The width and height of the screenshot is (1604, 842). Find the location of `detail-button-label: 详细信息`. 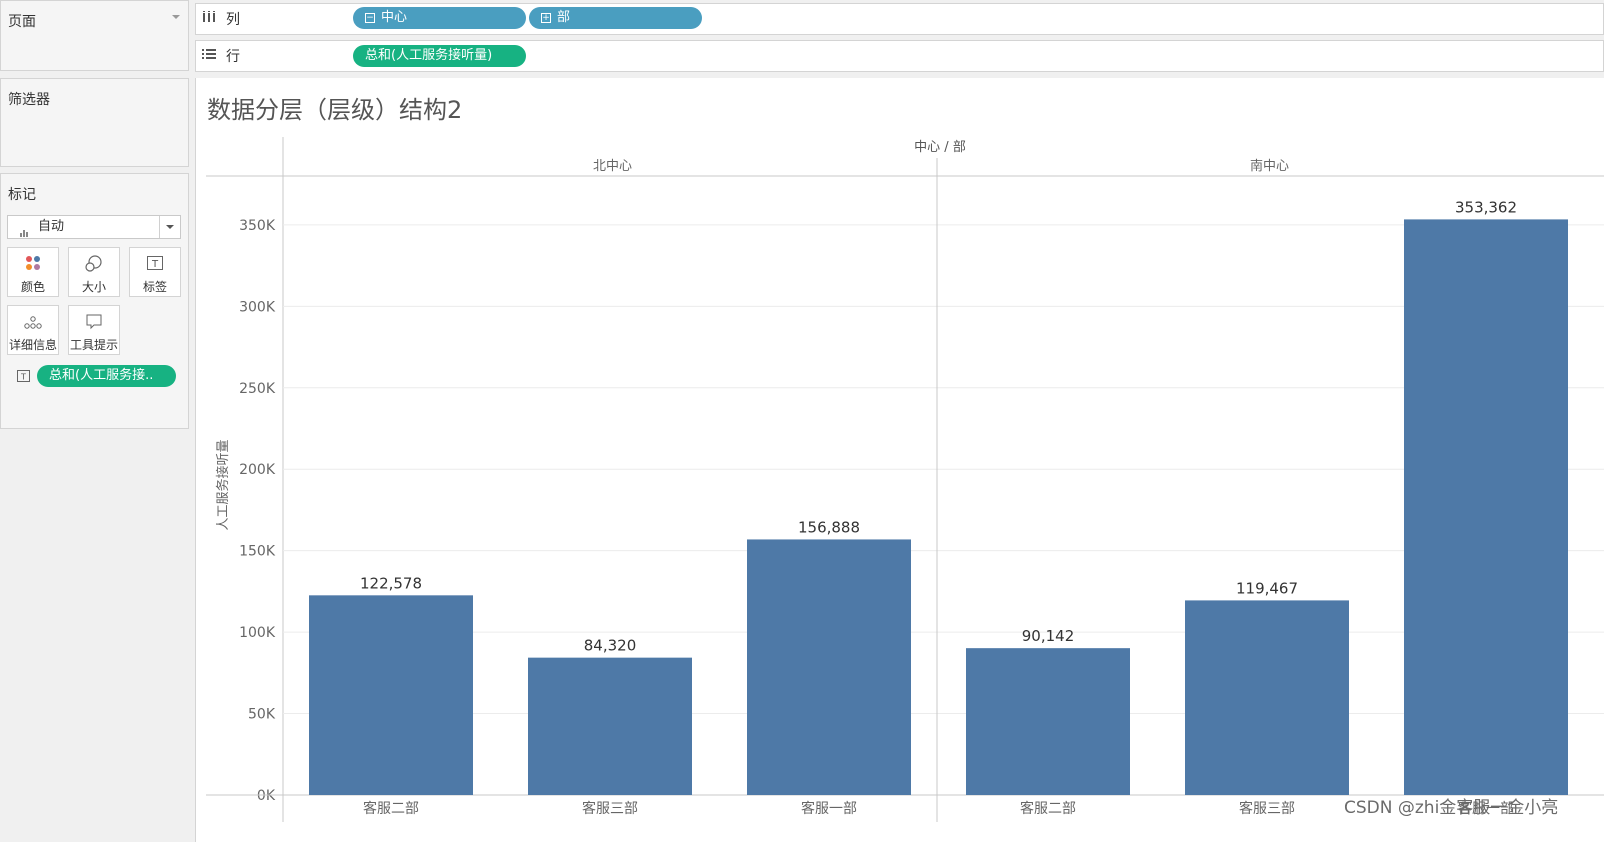

detail-button-label: 详细信息 is located at coordinates (32, 345).